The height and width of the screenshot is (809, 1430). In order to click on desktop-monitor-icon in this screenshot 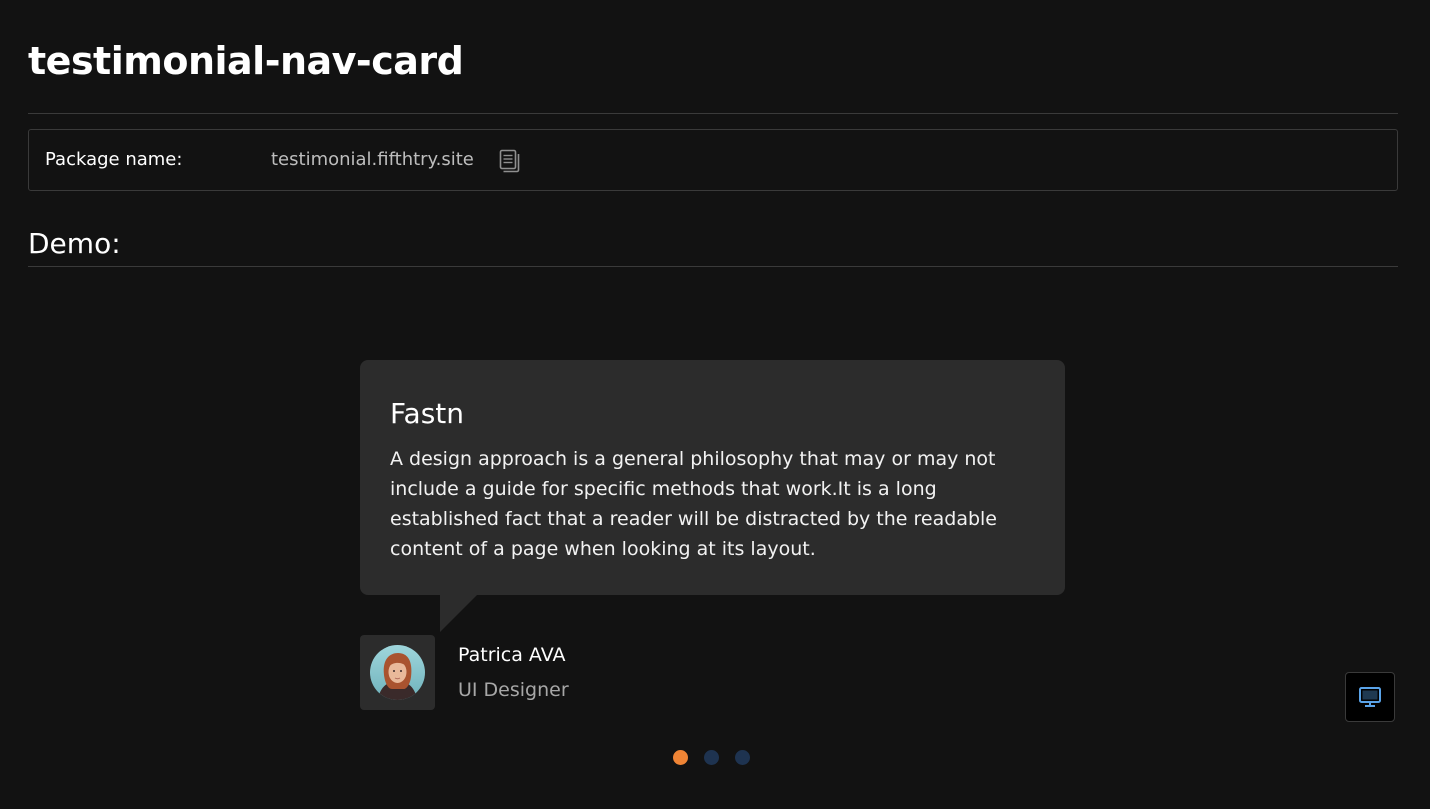, I will do `click(1370, 697)`.